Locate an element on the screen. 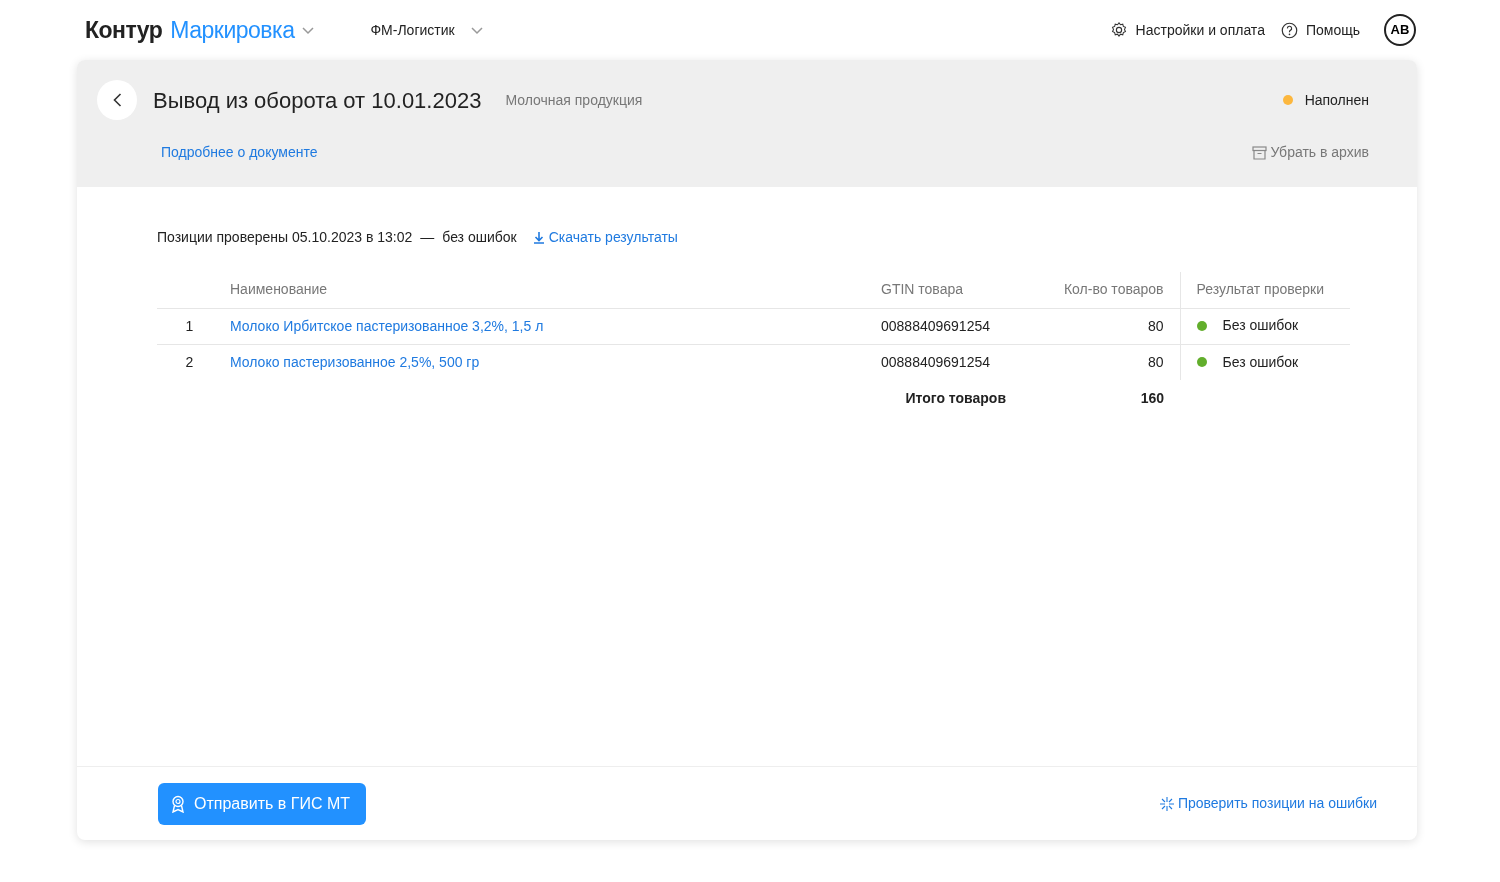 The height and width of the screenshot is (882, 1500). document-title: Вывод из оборота от 10.01.2023 is located at coordinates (317, 100).